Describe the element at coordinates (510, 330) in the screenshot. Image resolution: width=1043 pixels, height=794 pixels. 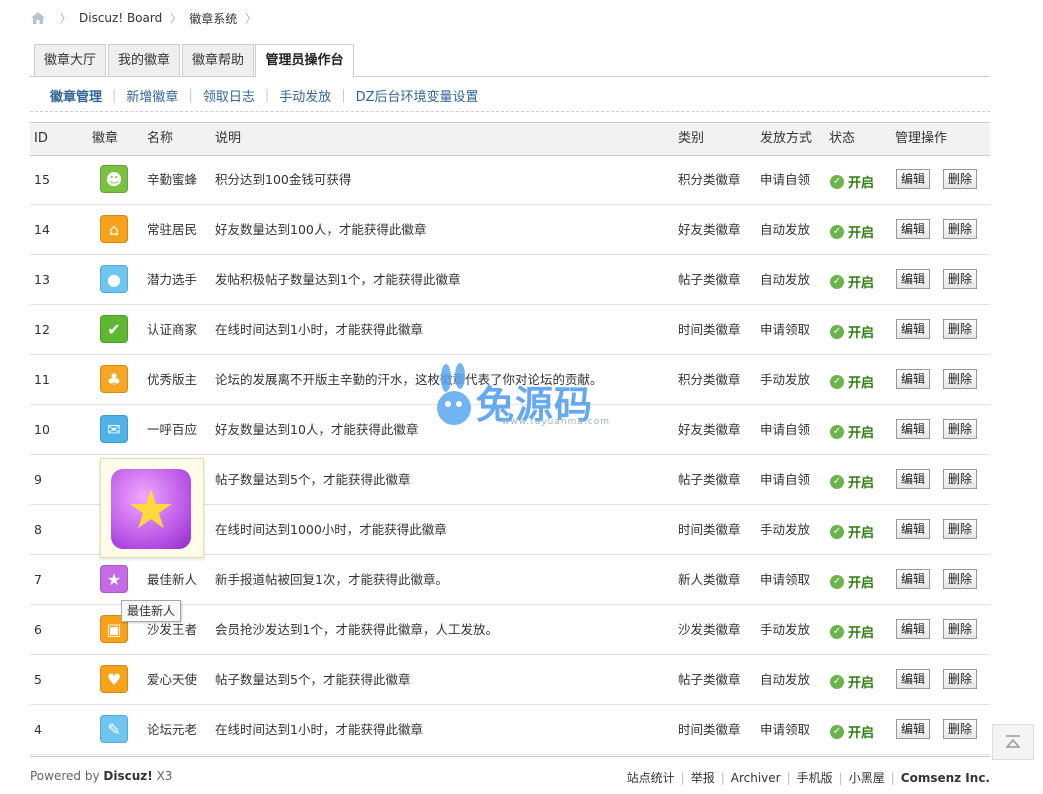
I see `table-row: 12 ✔ 认证商家 在线时间达到1小时，才能获得此徽章 时间类徽章 申请领取 ✓ 开启 编辑 删除` at that location.